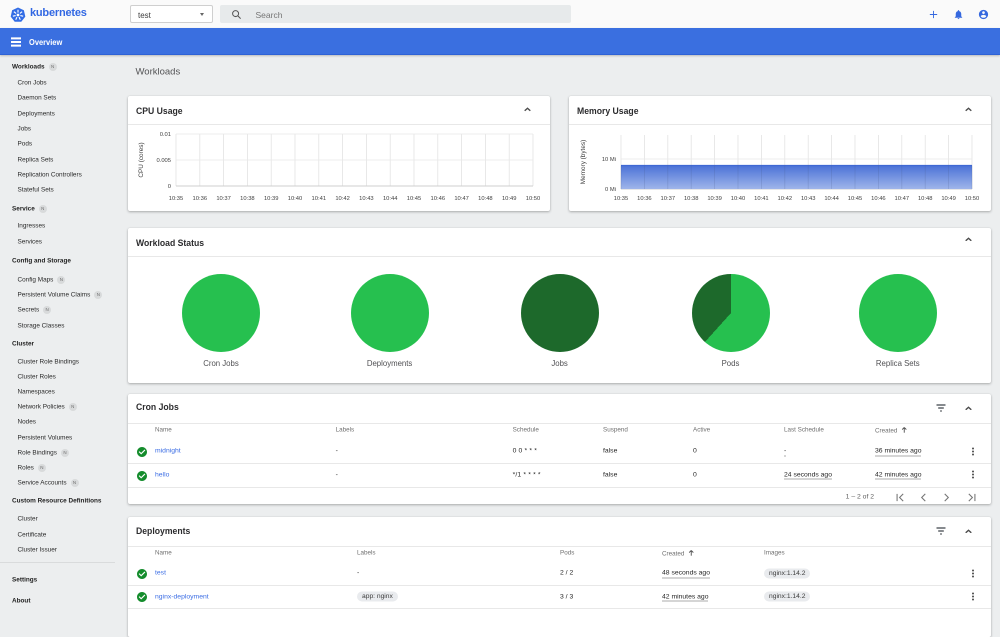 The image size is (1000, 637). What do you see at coordinates (169, 187) in the screenshot?
I see `svg-text: 0` at bounding box center [169, 187].